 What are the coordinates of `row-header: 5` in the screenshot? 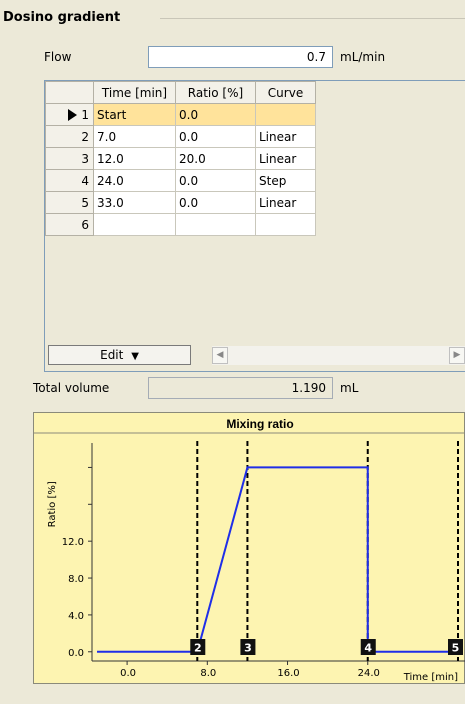 It's located at (69, 202).